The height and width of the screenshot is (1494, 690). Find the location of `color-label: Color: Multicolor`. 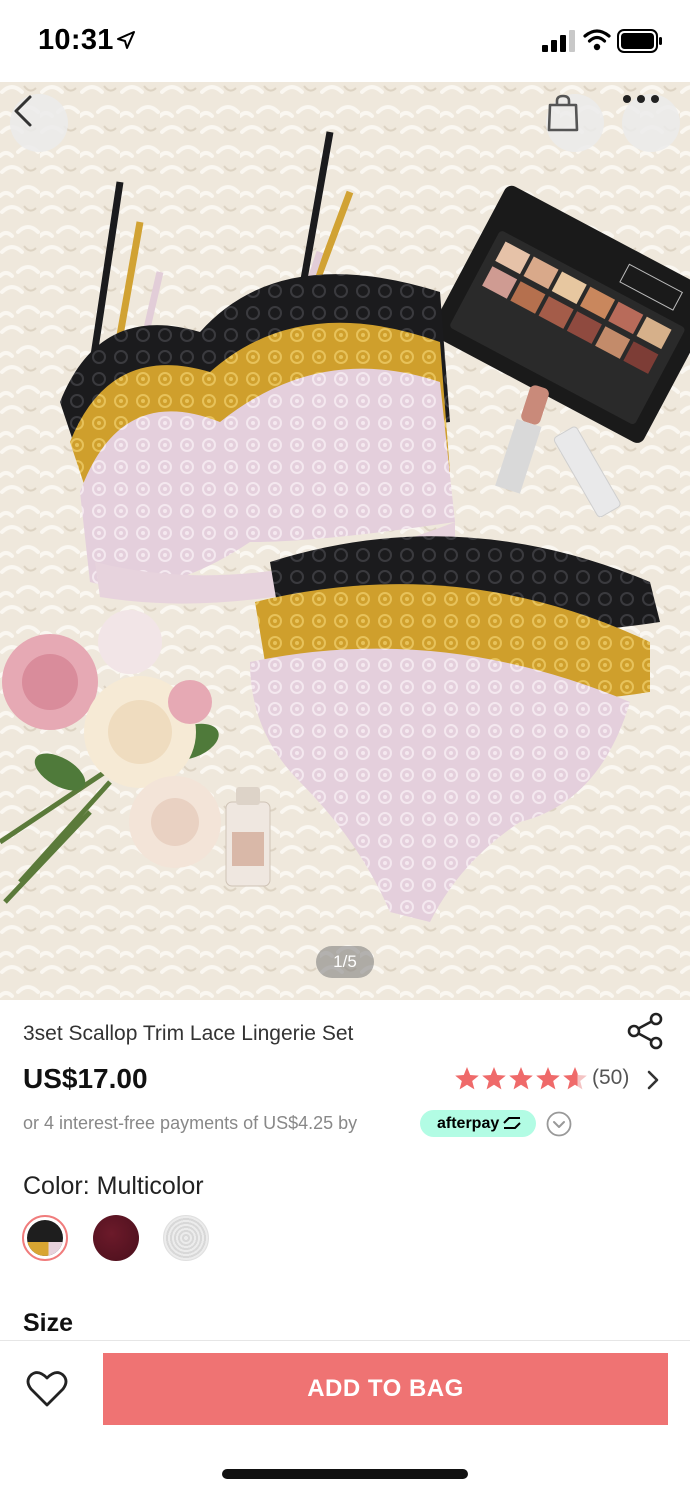

color-label: Color: Multicolor is located at coordinates (113, 1186).